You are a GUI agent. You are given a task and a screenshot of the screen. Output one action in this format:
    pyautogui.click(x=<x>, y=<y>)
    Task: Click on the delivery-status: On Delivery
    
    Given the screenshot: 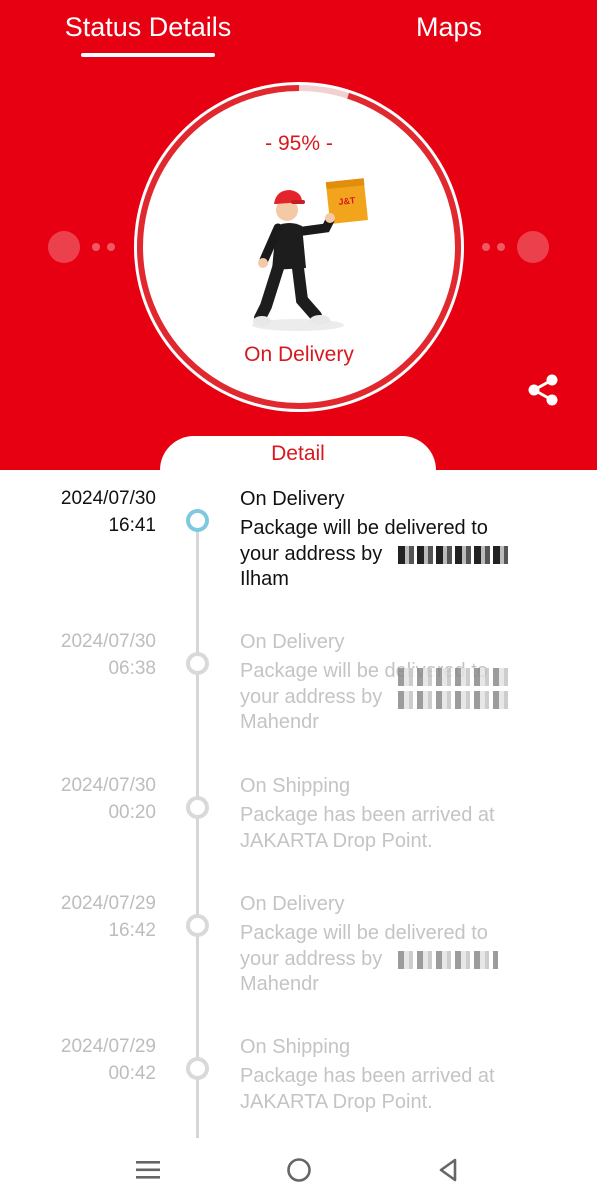 What is the action you would take?
    pyautogui.click(x=299, y=354)
    